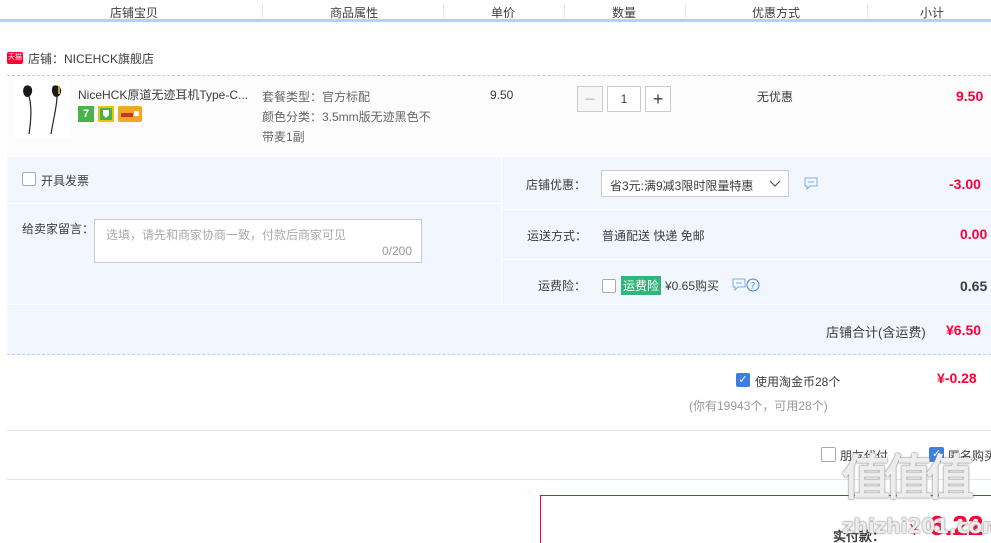 The image size is (991, 543). What do you see at coordinates (974, 234) in the screenshot?
I see `shipping-amount: 0.00` at bounding box center [974, 234].